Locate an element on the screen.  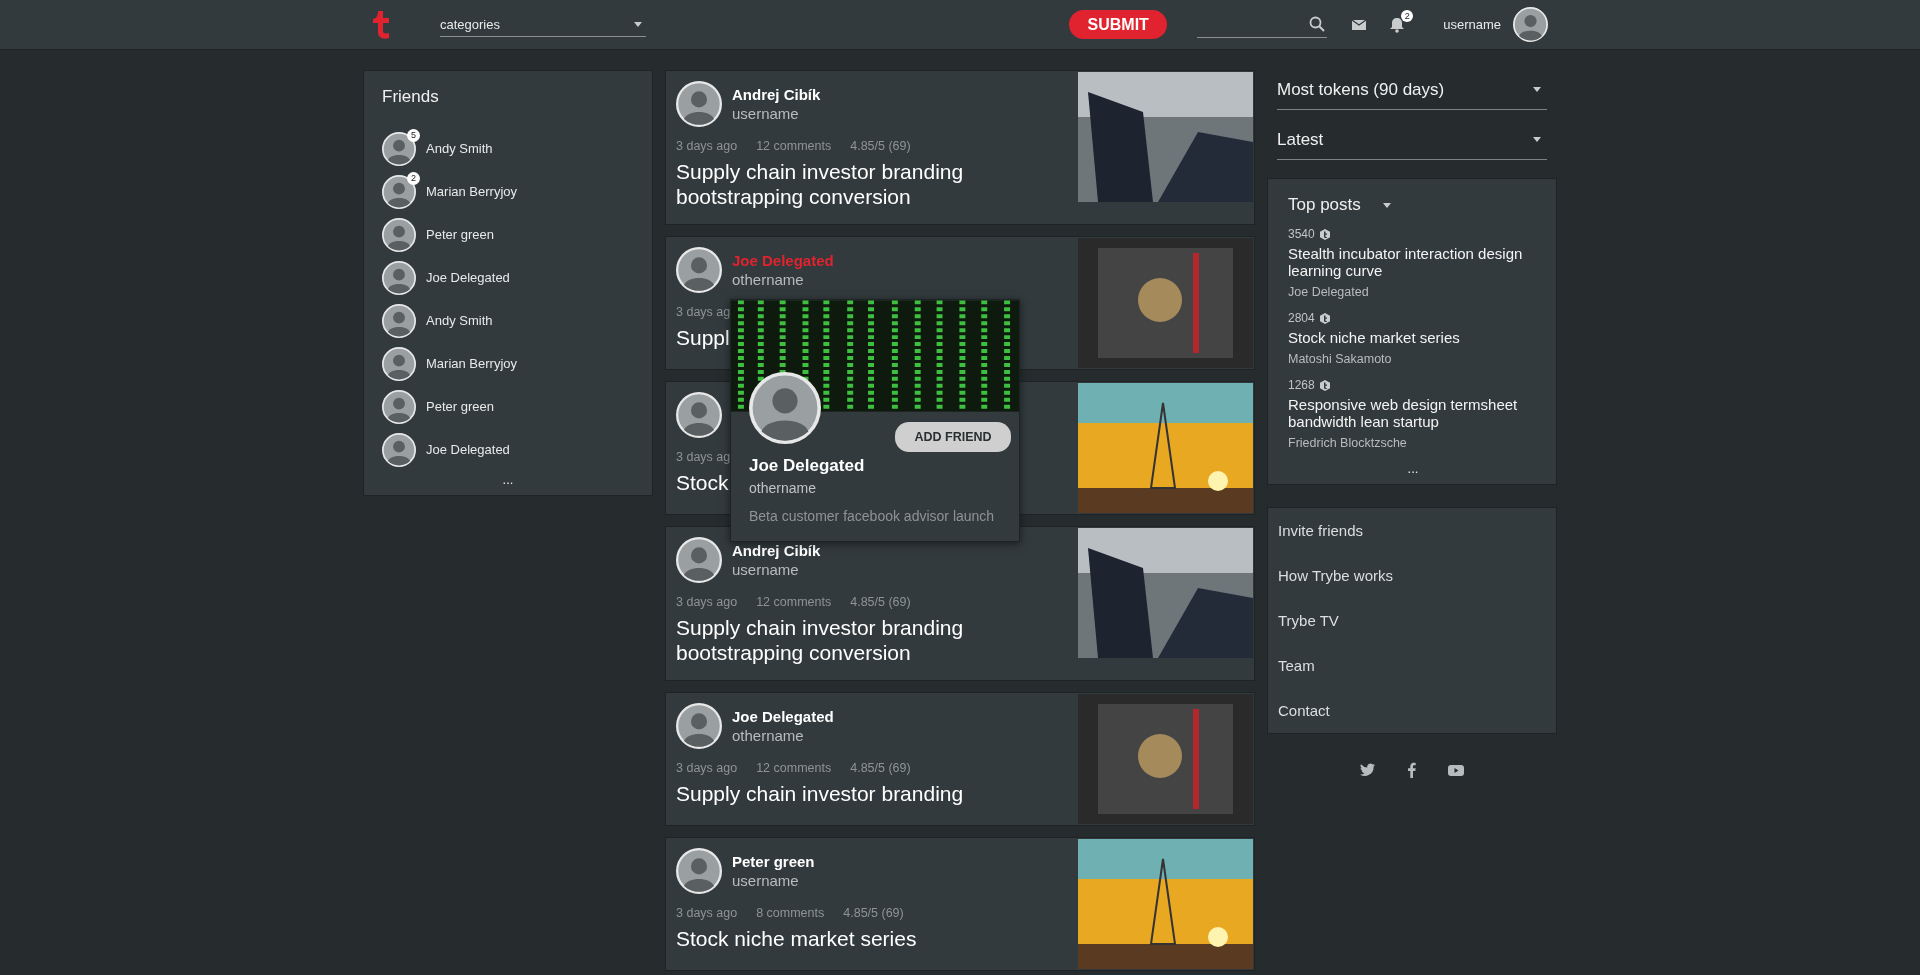
message-count: 5 is located at coordinates (413, 135).